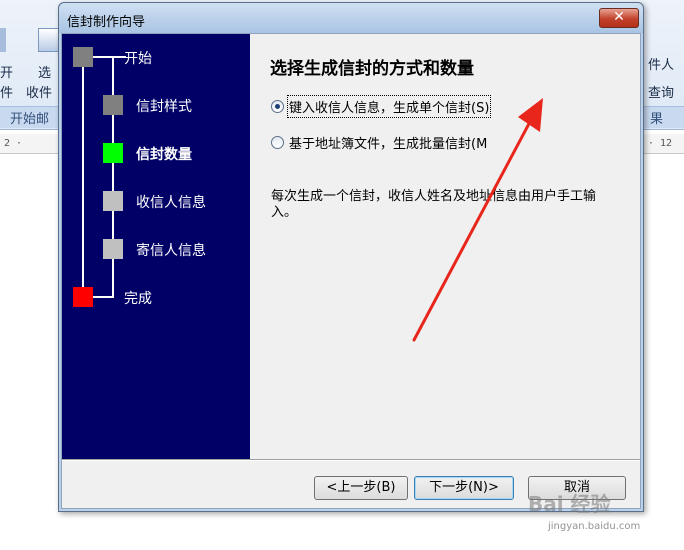  Describe the element at coordinates (171, 251) in the screenshot. I see `step-label-sender: 寄信人信息` at that location.